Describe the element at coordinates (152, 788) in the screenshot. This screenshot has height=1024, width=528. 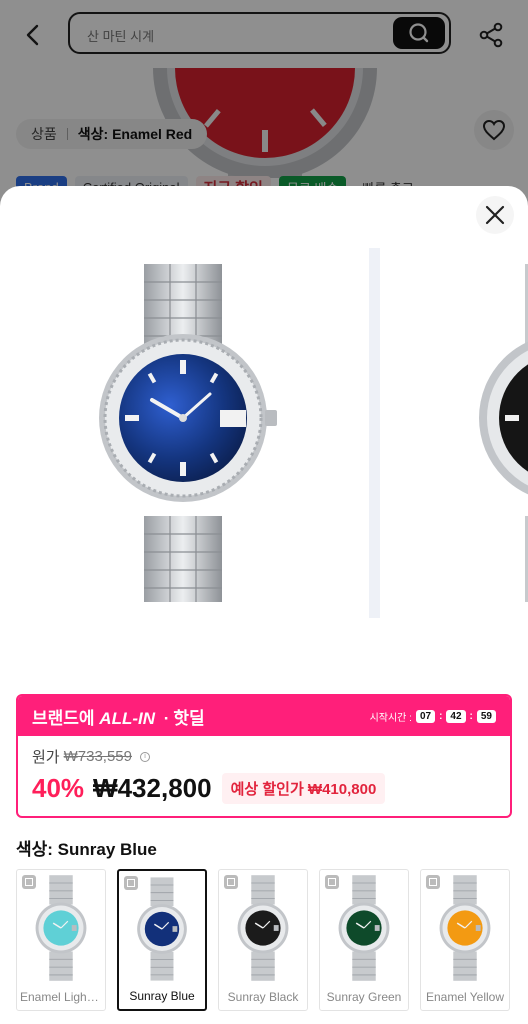
I see `sale-price: ₩432,800` at that location.